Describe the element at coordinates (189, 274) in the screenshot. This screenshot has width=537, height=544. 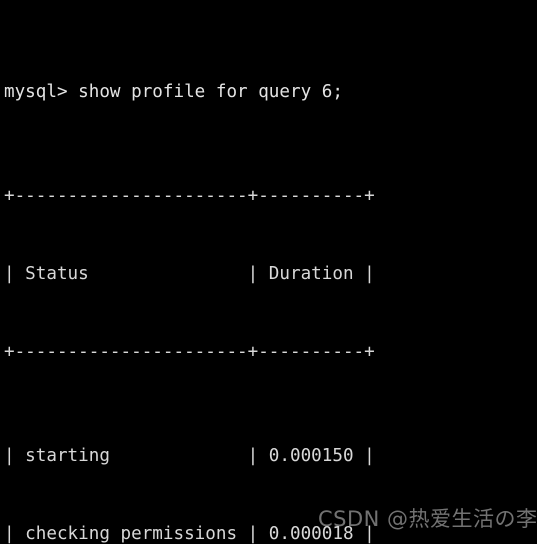
I see `table-header-row: | Status | Duration |` at that location.